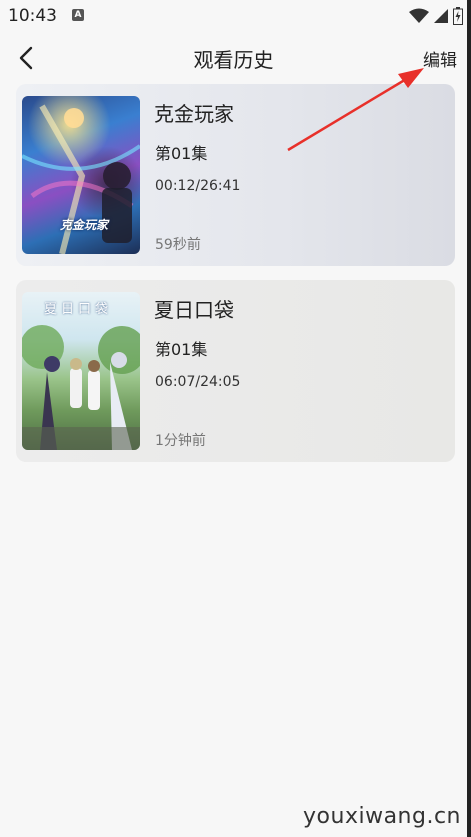 The height and width of the screenshot is (837, 471). What do you see at coordinates (198, 186) in the screenshot?
I see `item-progress: 00:12/26:41` at bounding box center [198, 186].